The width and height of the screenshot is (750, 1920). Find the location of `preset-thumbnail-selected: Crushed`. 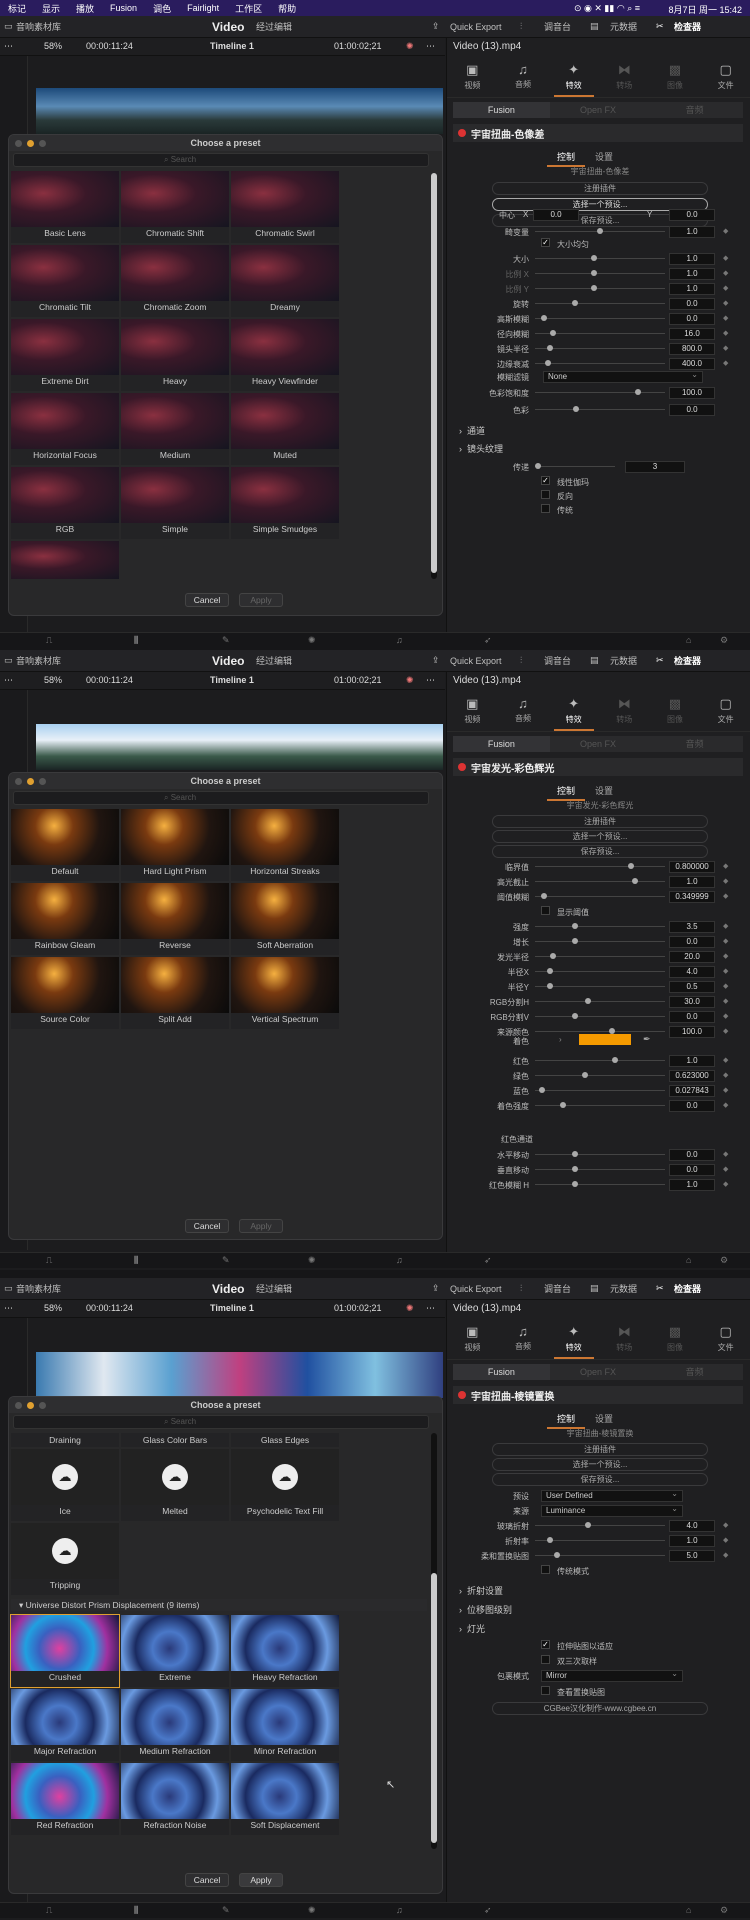

preset-thumbnail-selected: Crushed is located at coordinates (65, 1651).